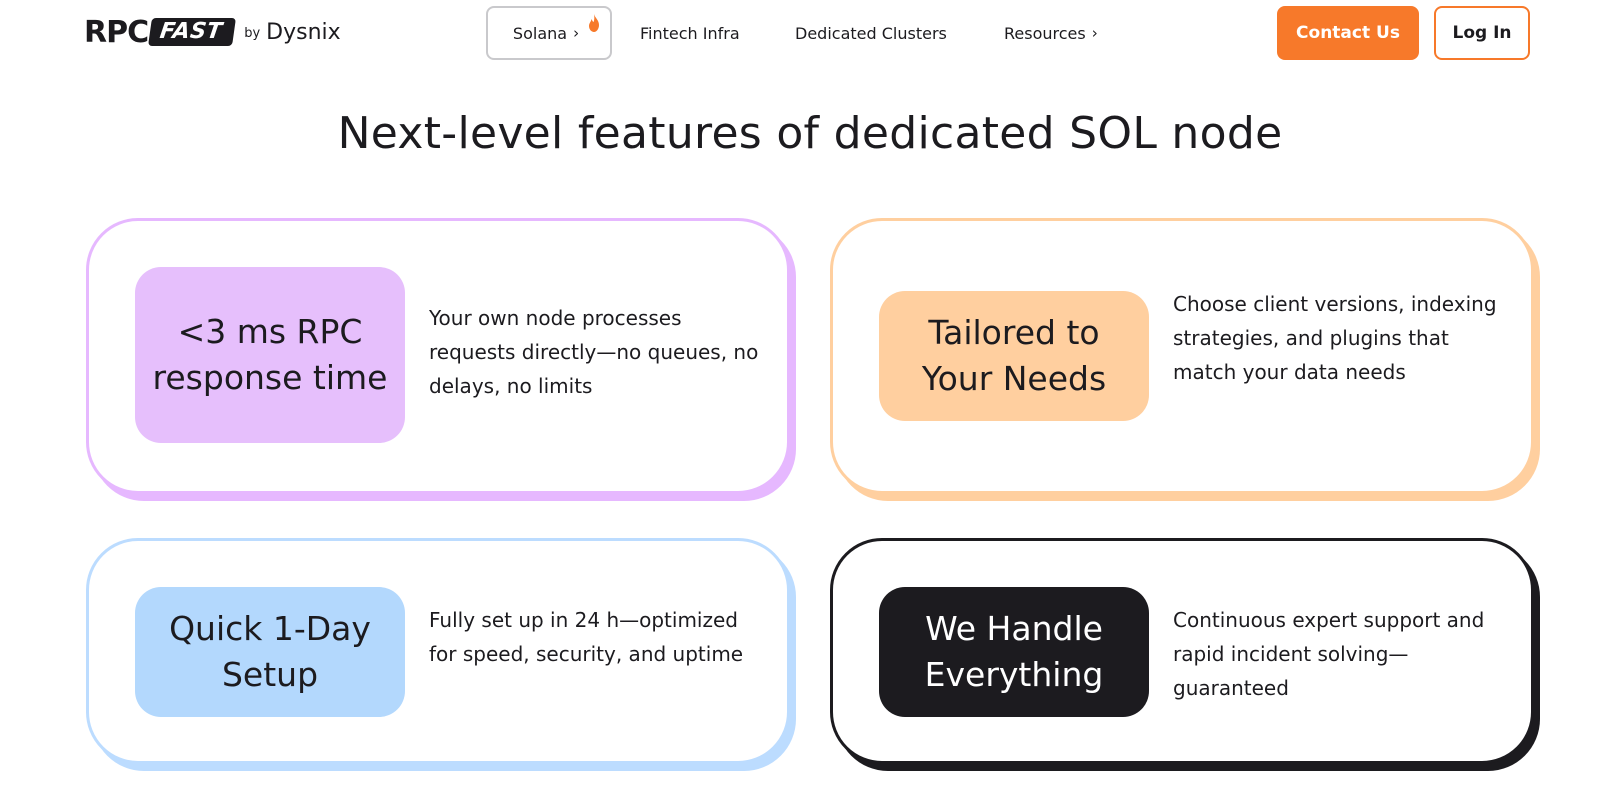  I want to click on nav-item-resources: Resources ›, so click(1051, 33).